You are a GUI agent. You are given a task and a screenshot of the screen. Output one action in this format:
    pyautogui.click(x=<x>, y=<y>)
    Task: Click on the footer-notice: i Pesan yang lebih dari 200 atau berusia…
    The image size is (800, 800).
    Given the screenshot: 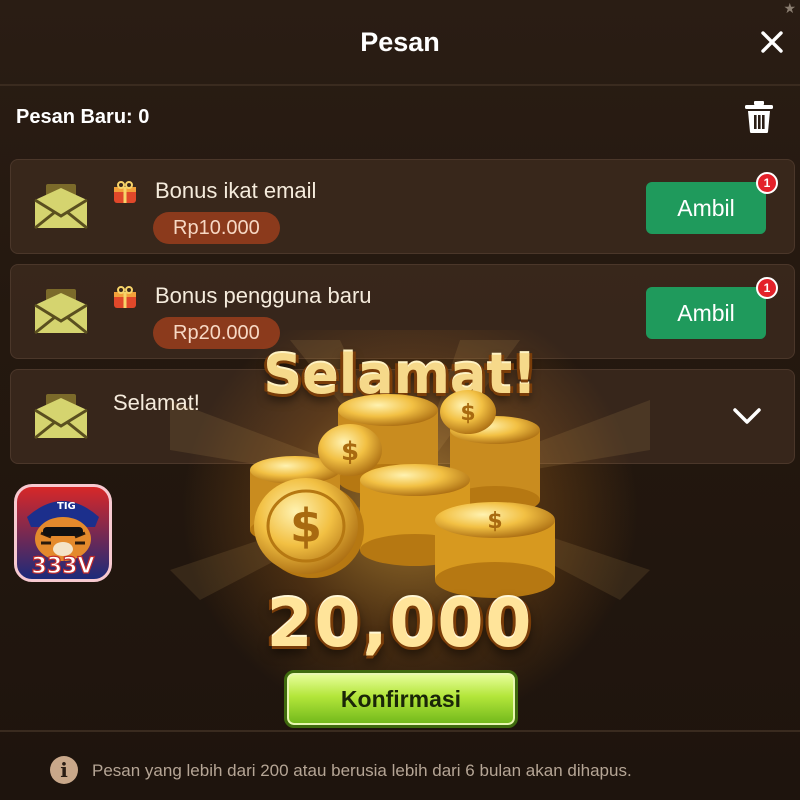 What is the action you would take?
    pyautogui.click(x=400, y=765)
    